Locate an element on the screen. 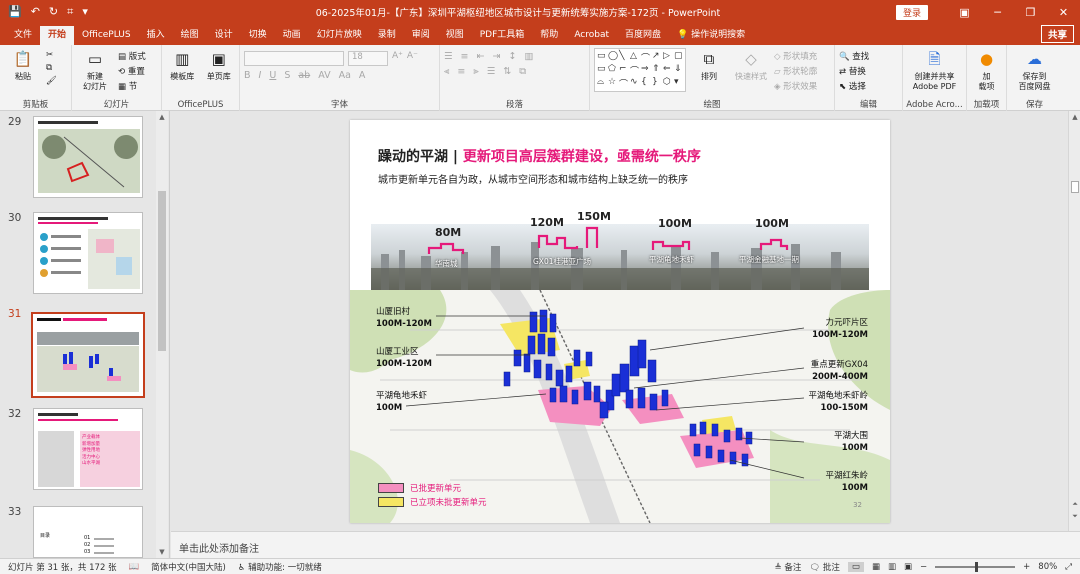 The image size is (1080, 574). text-direction-icon: ⇅ is located at coordinates (507, 71).